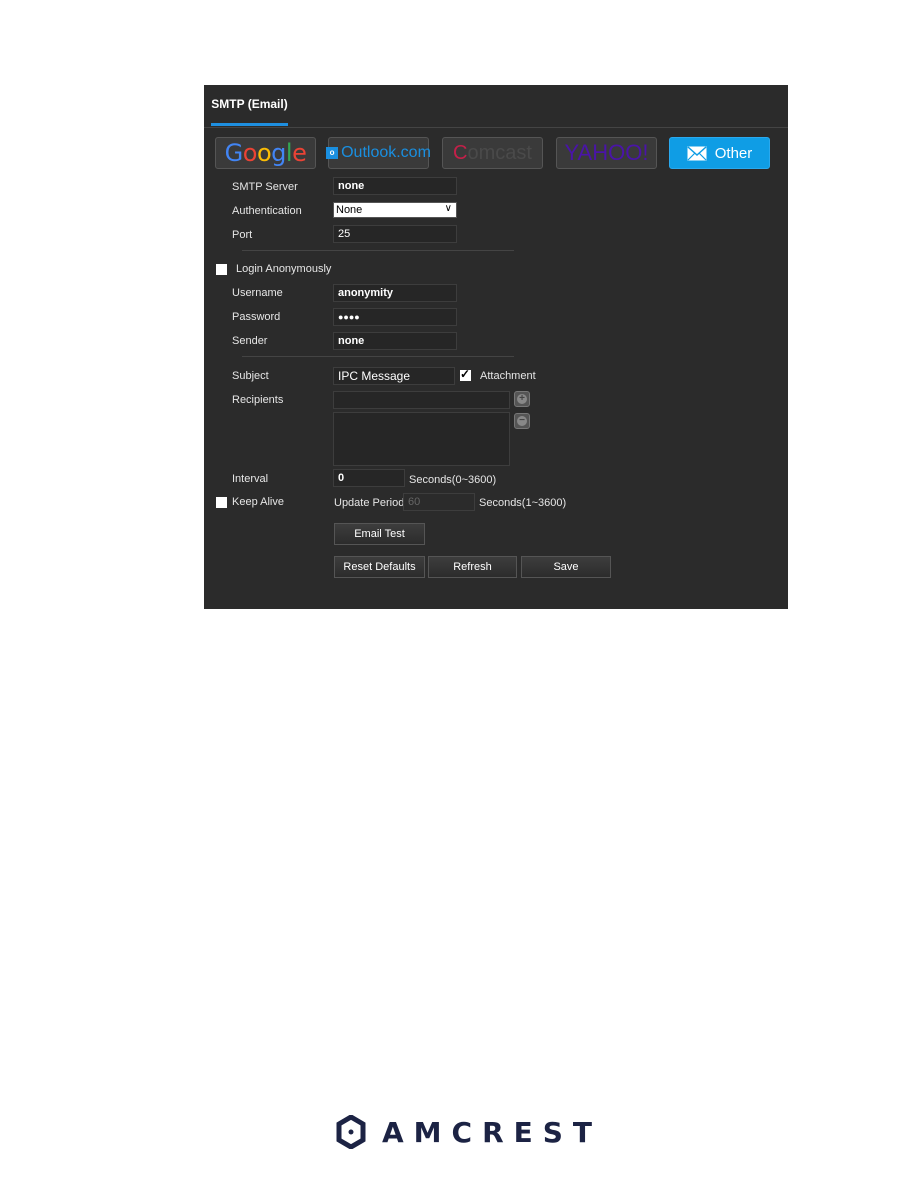 Image resolution: width=918 pixels, height=1188 pixels. Describe the element at coordinates (523, 503) in the screenshot. I see `update-period-unit-label: Seconds(1~3600)` at that location.